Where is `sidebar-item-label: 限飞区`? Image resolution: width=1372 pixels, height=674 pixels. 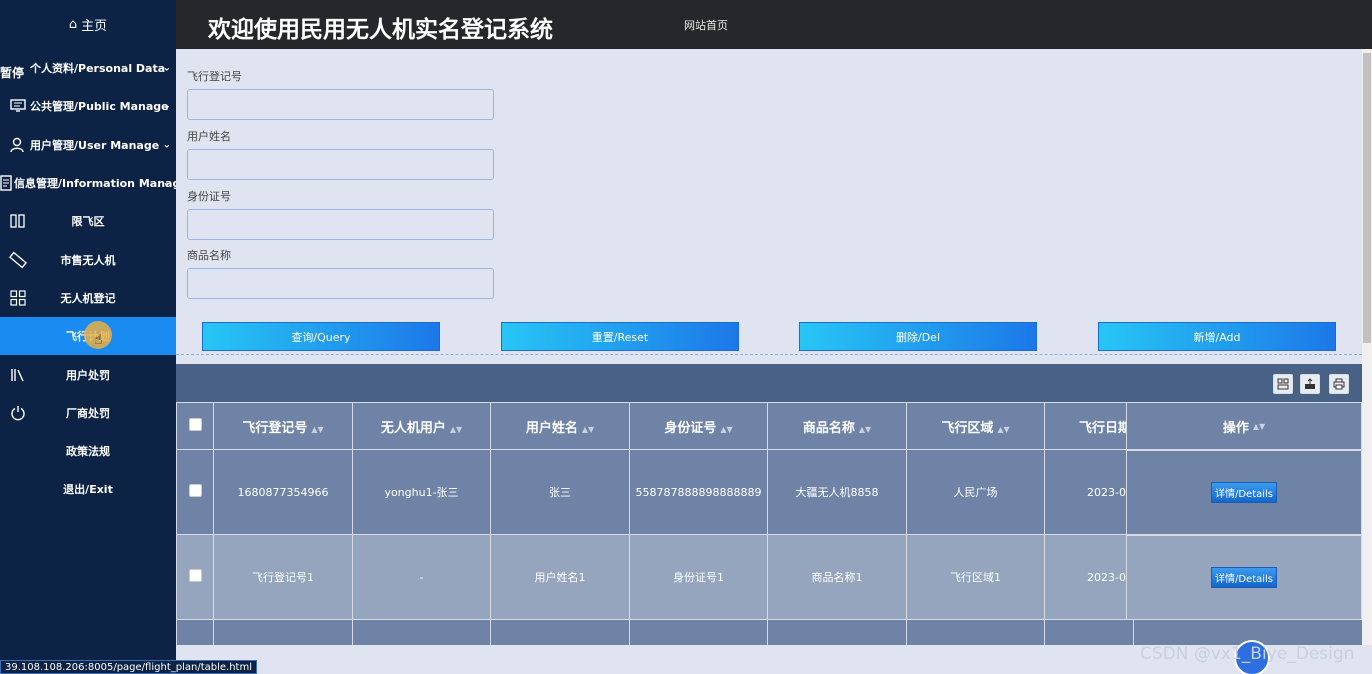
sidebar-item-label: 限飞区 is located at coordinates (88, 222).